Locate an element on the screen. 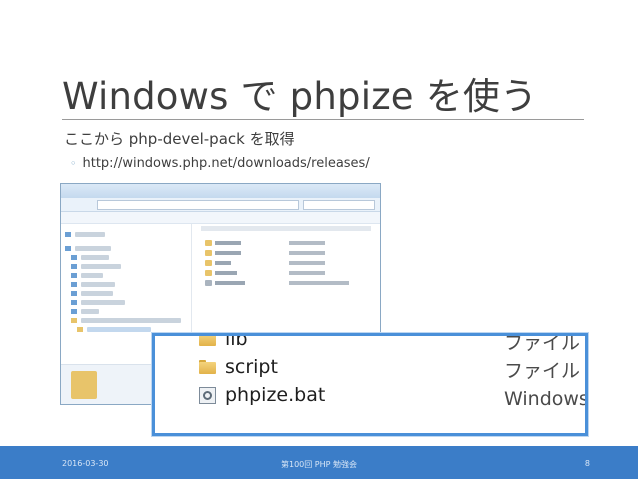 The height and width of the screenshot is (479, 638). footer-event: 第100回 PHP 勉強会 is located at coordinates (319, 464).